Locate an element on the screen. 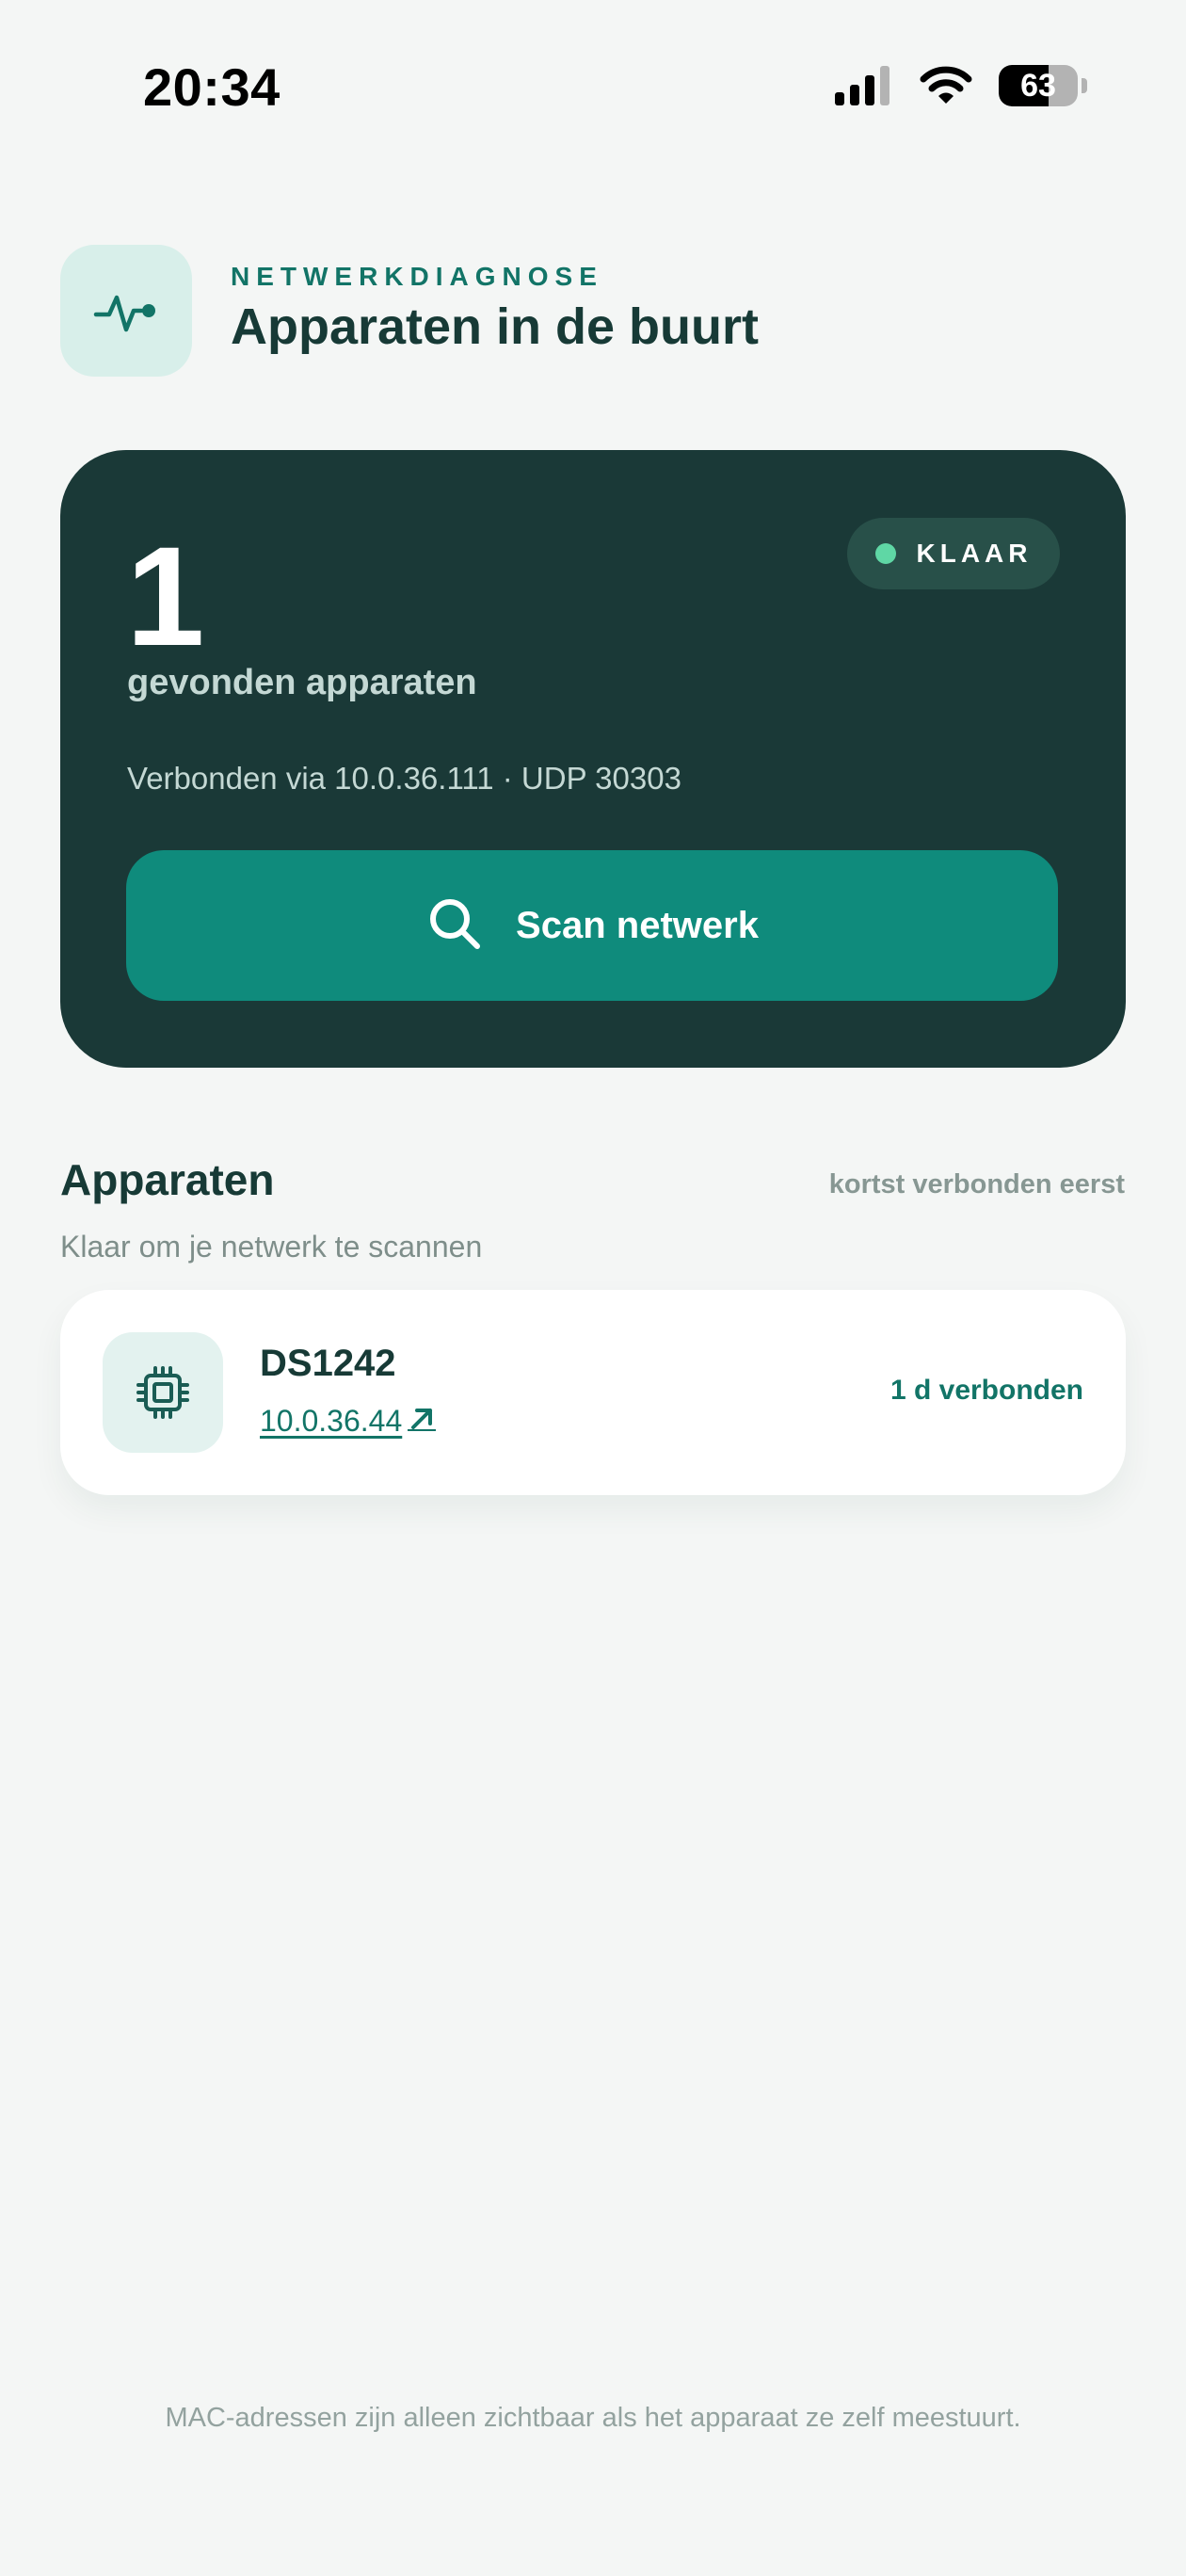 Image resolution: width=1186 pixels, height=2576 pixels. device-ip-text: 10.0.36.44 is located at coordinates (331, 1420).